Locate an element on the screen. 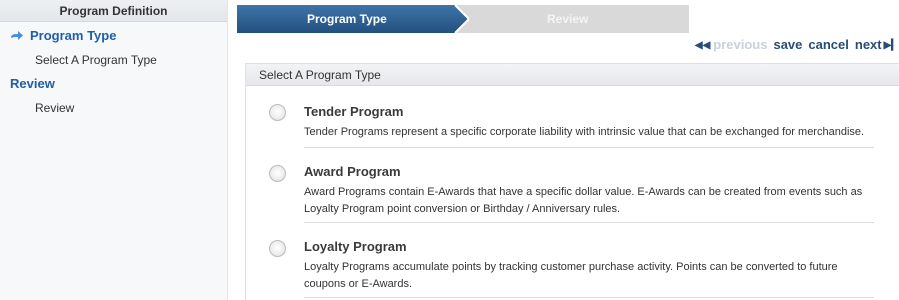  sidebar-section-program-type: Program Type is located at coordinates (113, 36).